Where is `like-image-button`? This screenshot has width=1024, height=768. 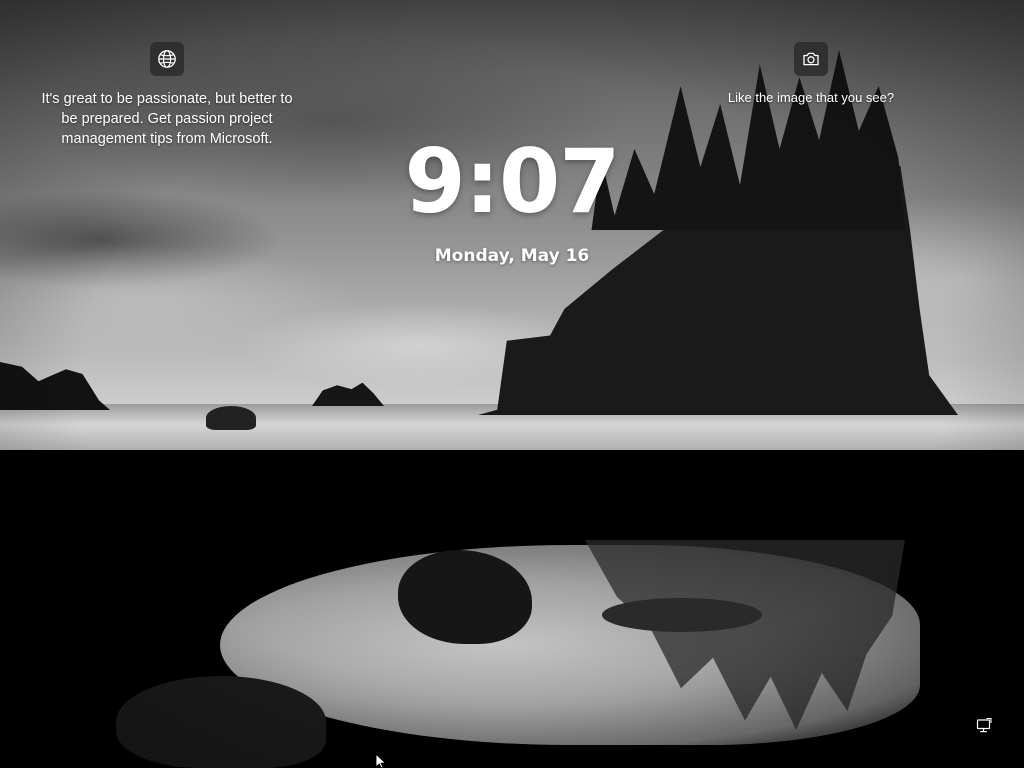 like-image-button is located at coordinates (811, 59).